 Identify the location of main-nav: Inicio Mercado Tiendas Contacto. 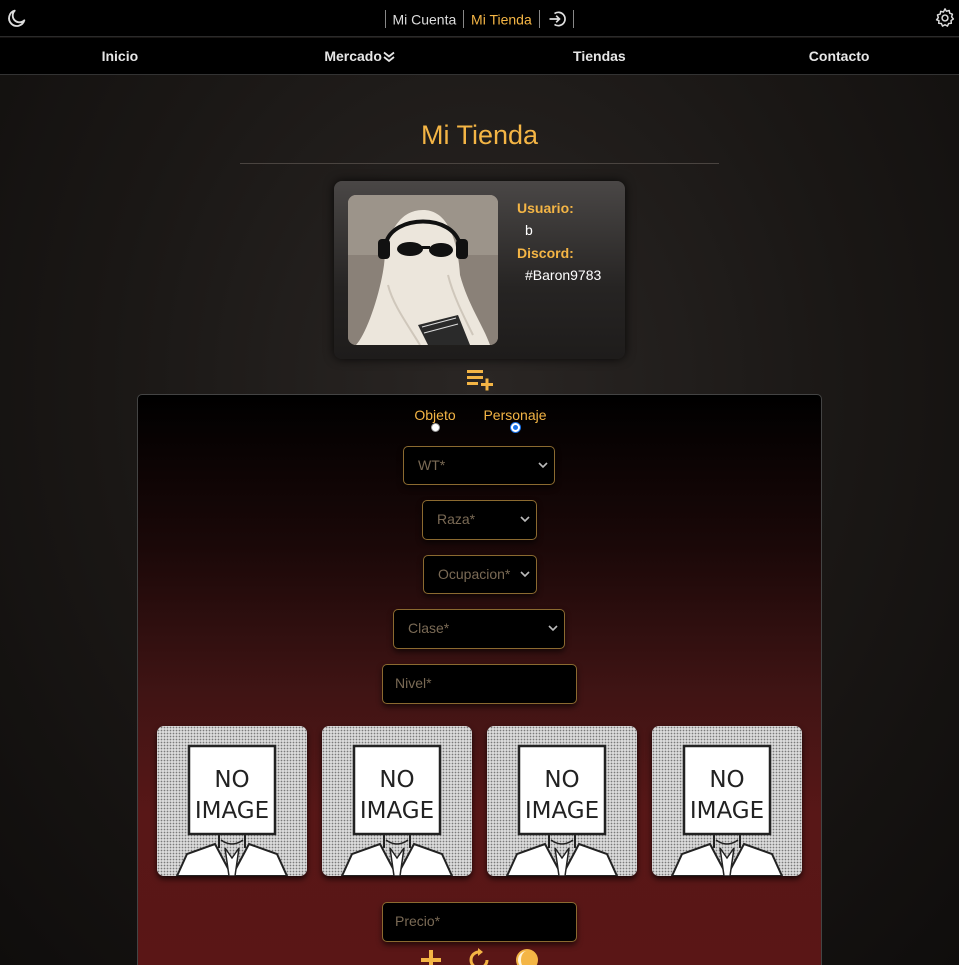
(479, 56).